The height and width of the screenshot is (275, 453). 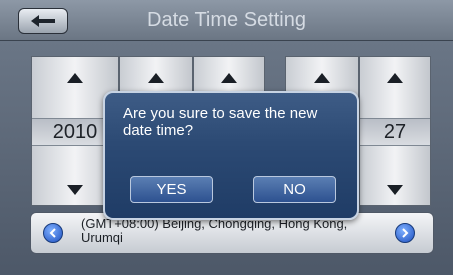 What do you see at coordinates (171, 189) in the screenshot?
I see `yes-button: YES` at bounding box center [171, 189].